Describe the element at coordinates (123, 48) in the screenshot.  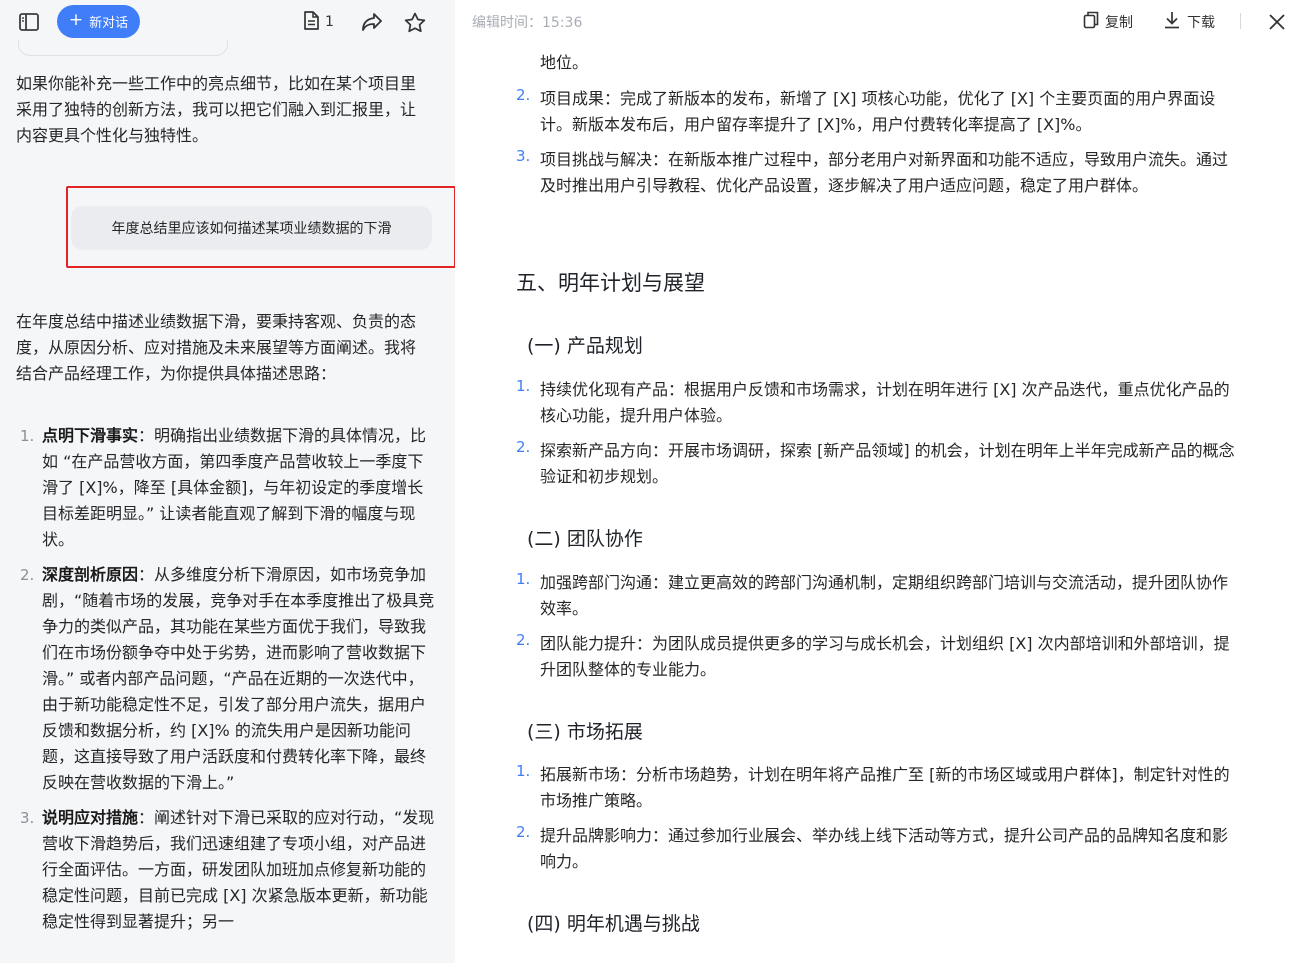
I see `previous-message-edge` at that location.